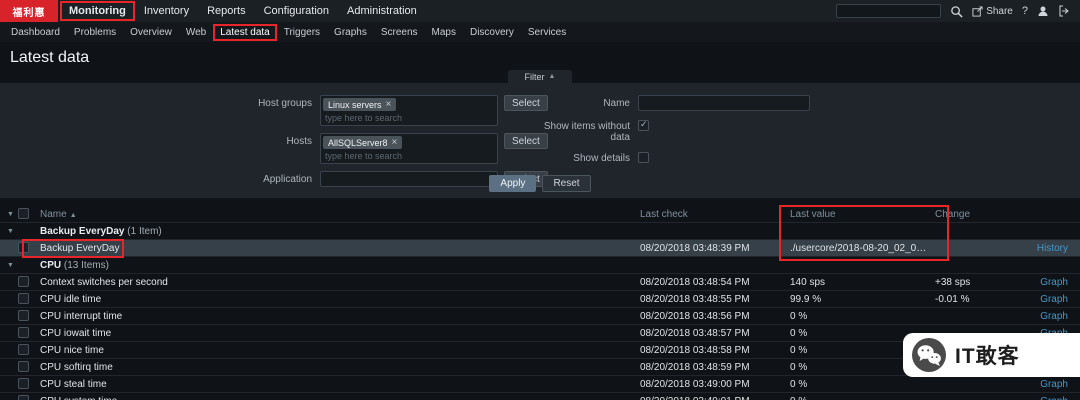 Image resolution: width=1080 pixels, height=400 pixels. What do you see at coordinates (987, 356) in the screenshot?
I see `watermark-text: IT敢客` at bounding box center [987, 356].